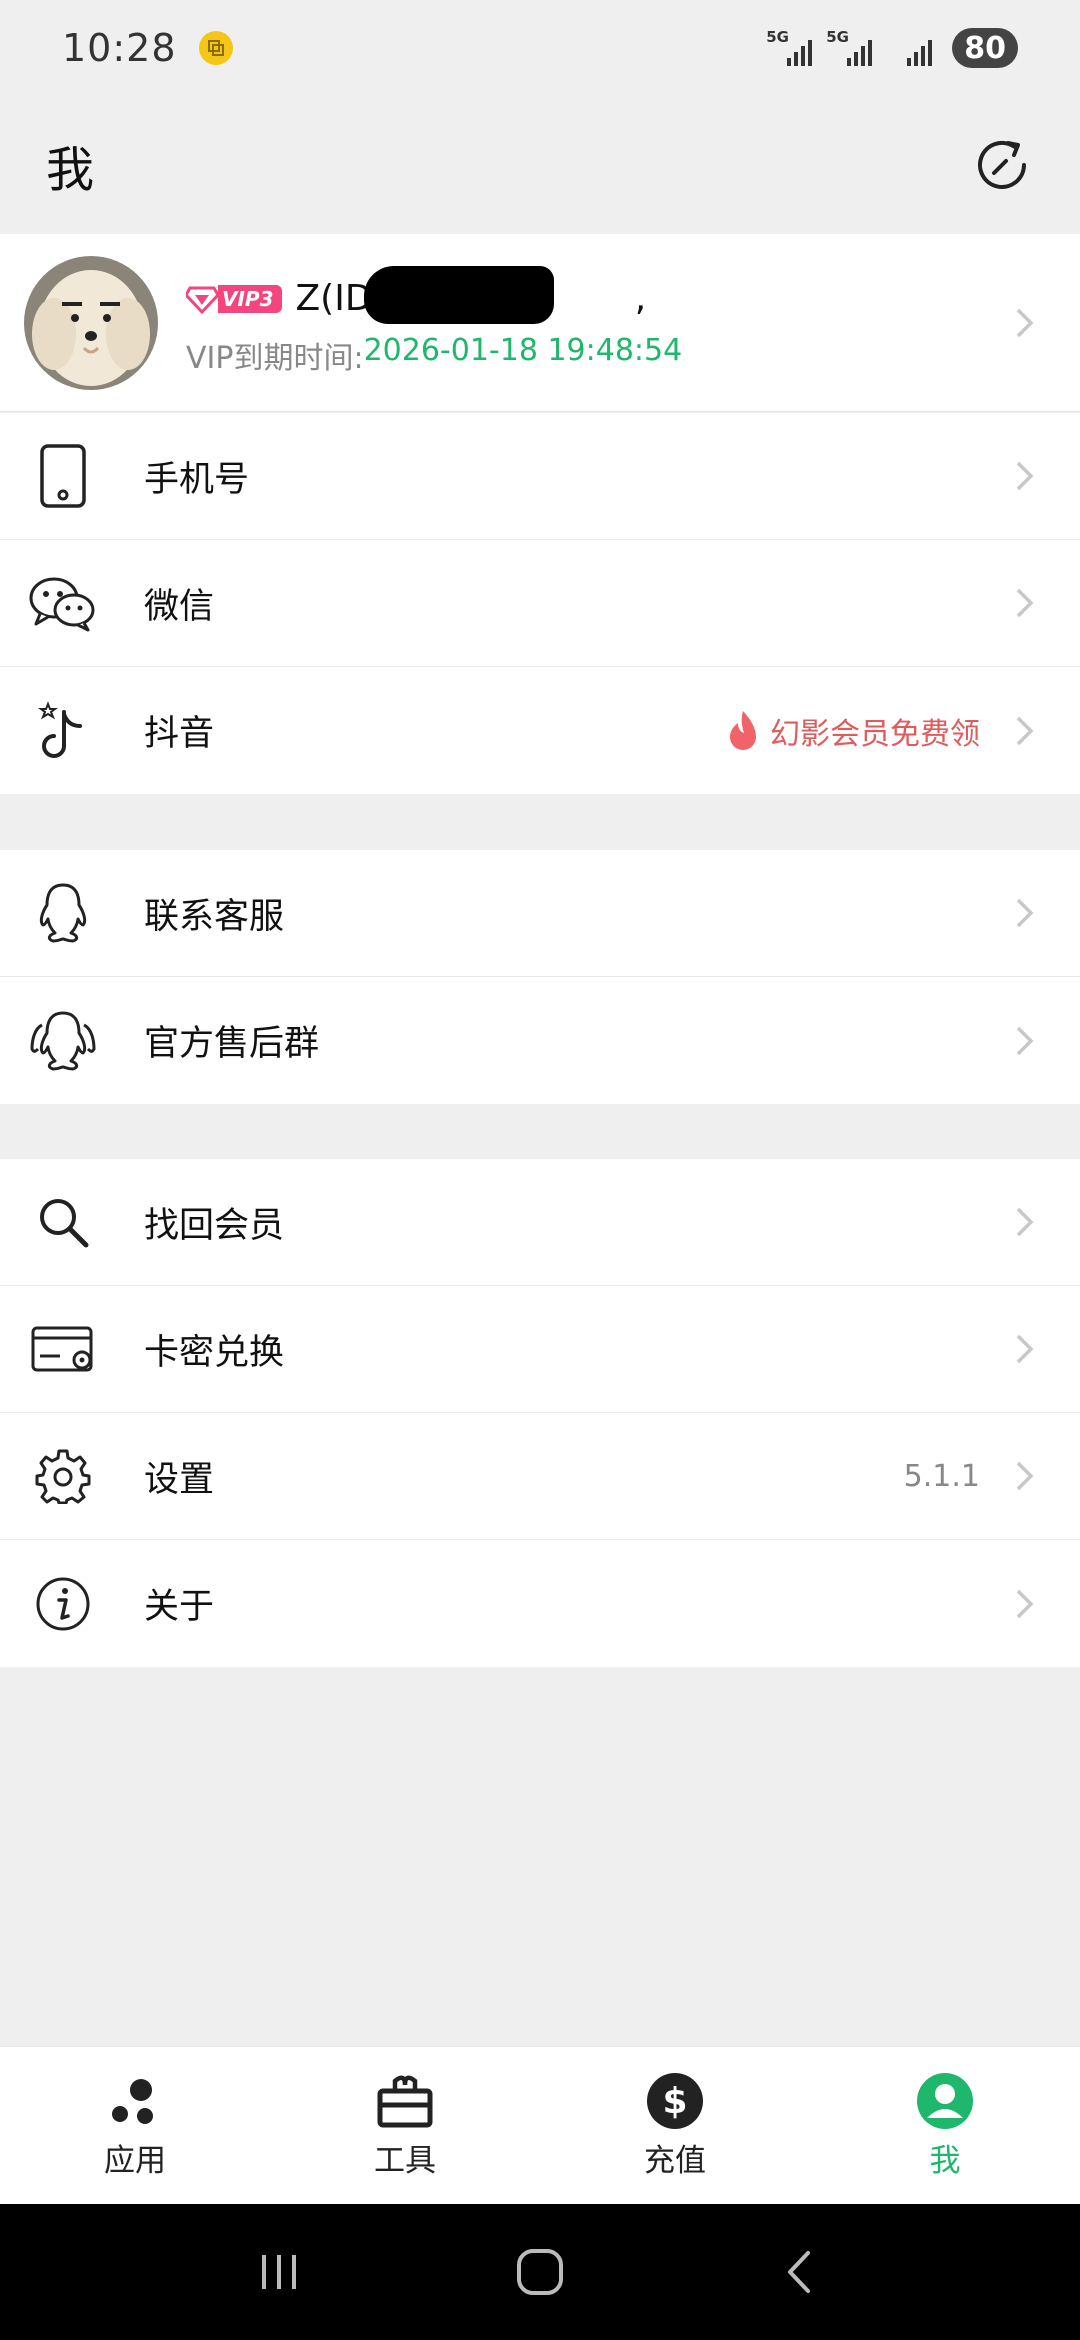 The height and width of the screenshot is (2340, 1080). Describe the element at coordinates (540, 1040) in the screenshot. I see `list-item-aftersales-group: 官方售后群` at that location.